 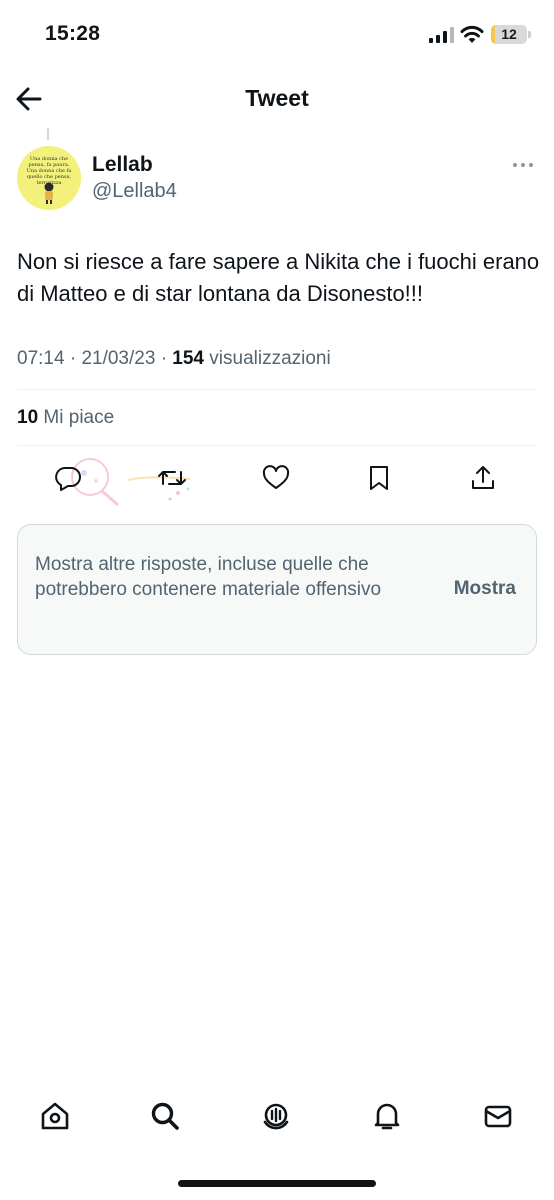 I want to click on bottom-tab-bar, so click(x=277, y=1117).